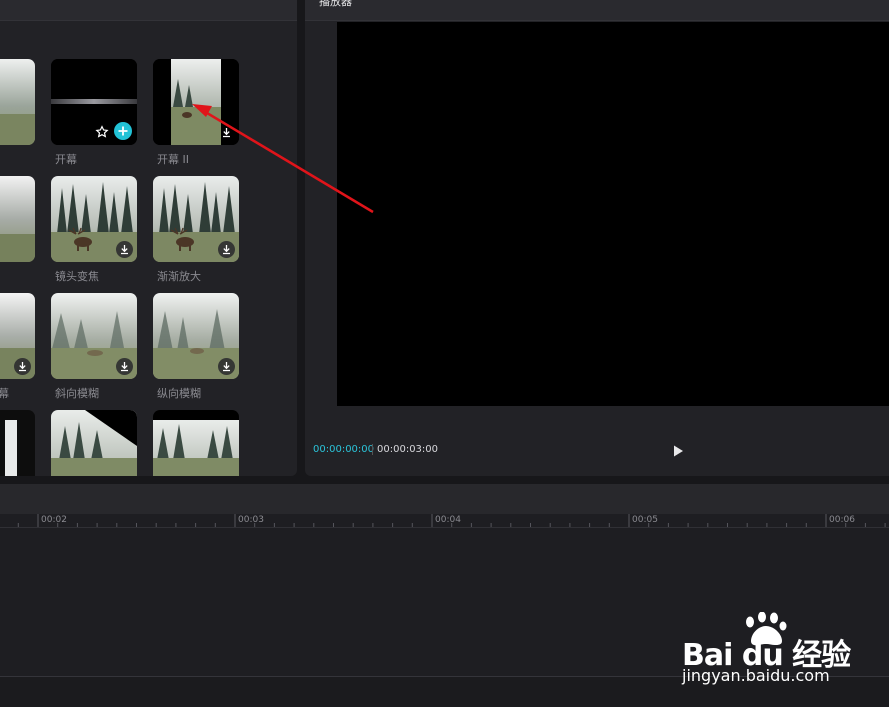 Image resolution: width=889 pixels, height=707 pixels. I want to click on transition-label: 镜头变焦, so click(77, 276).